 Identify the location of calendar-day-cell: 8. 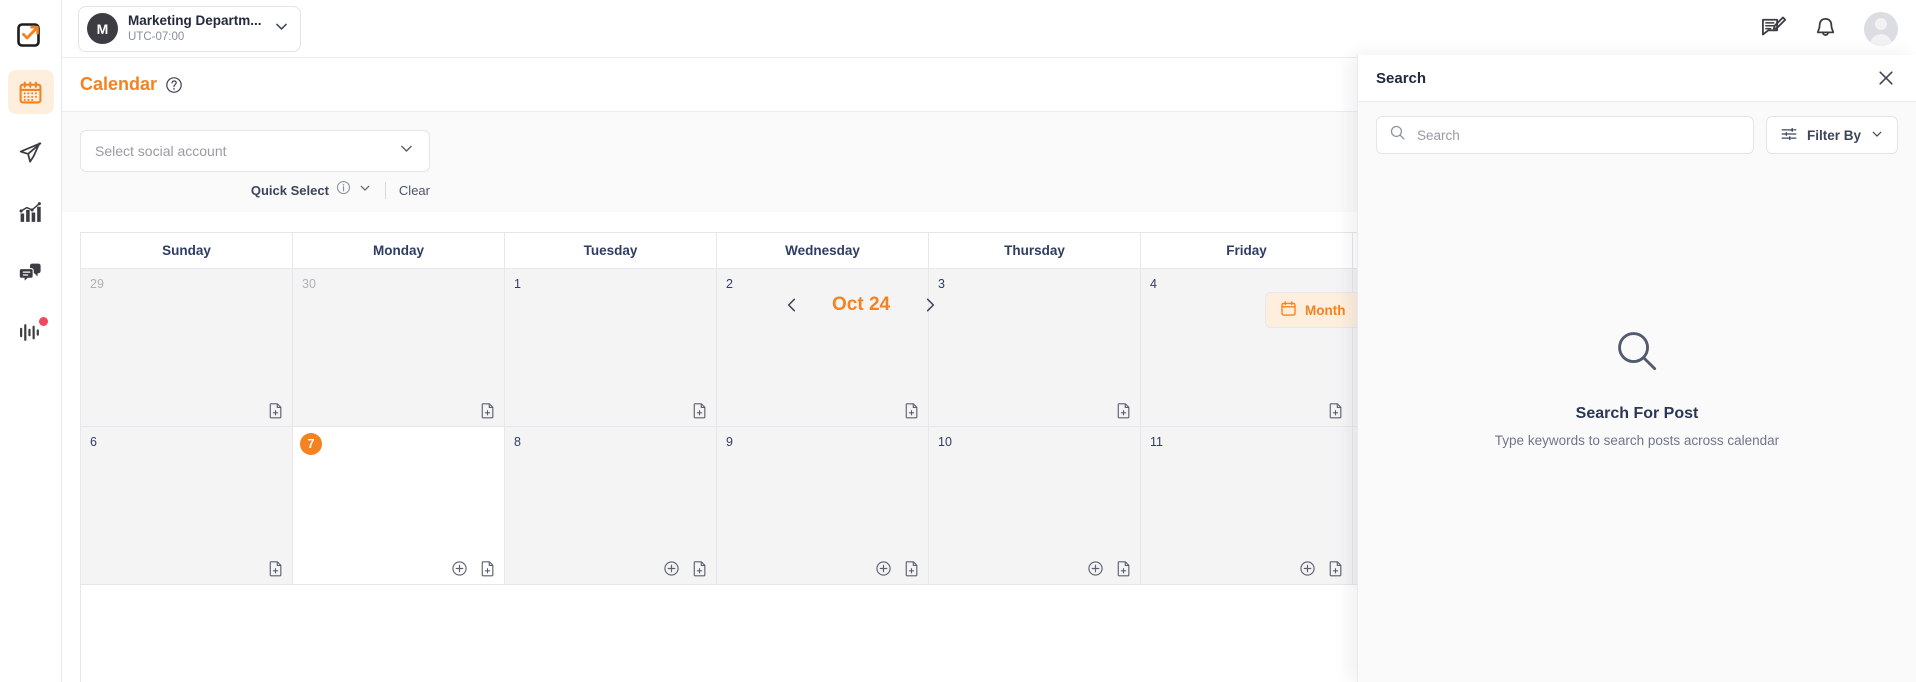
(611, 506).